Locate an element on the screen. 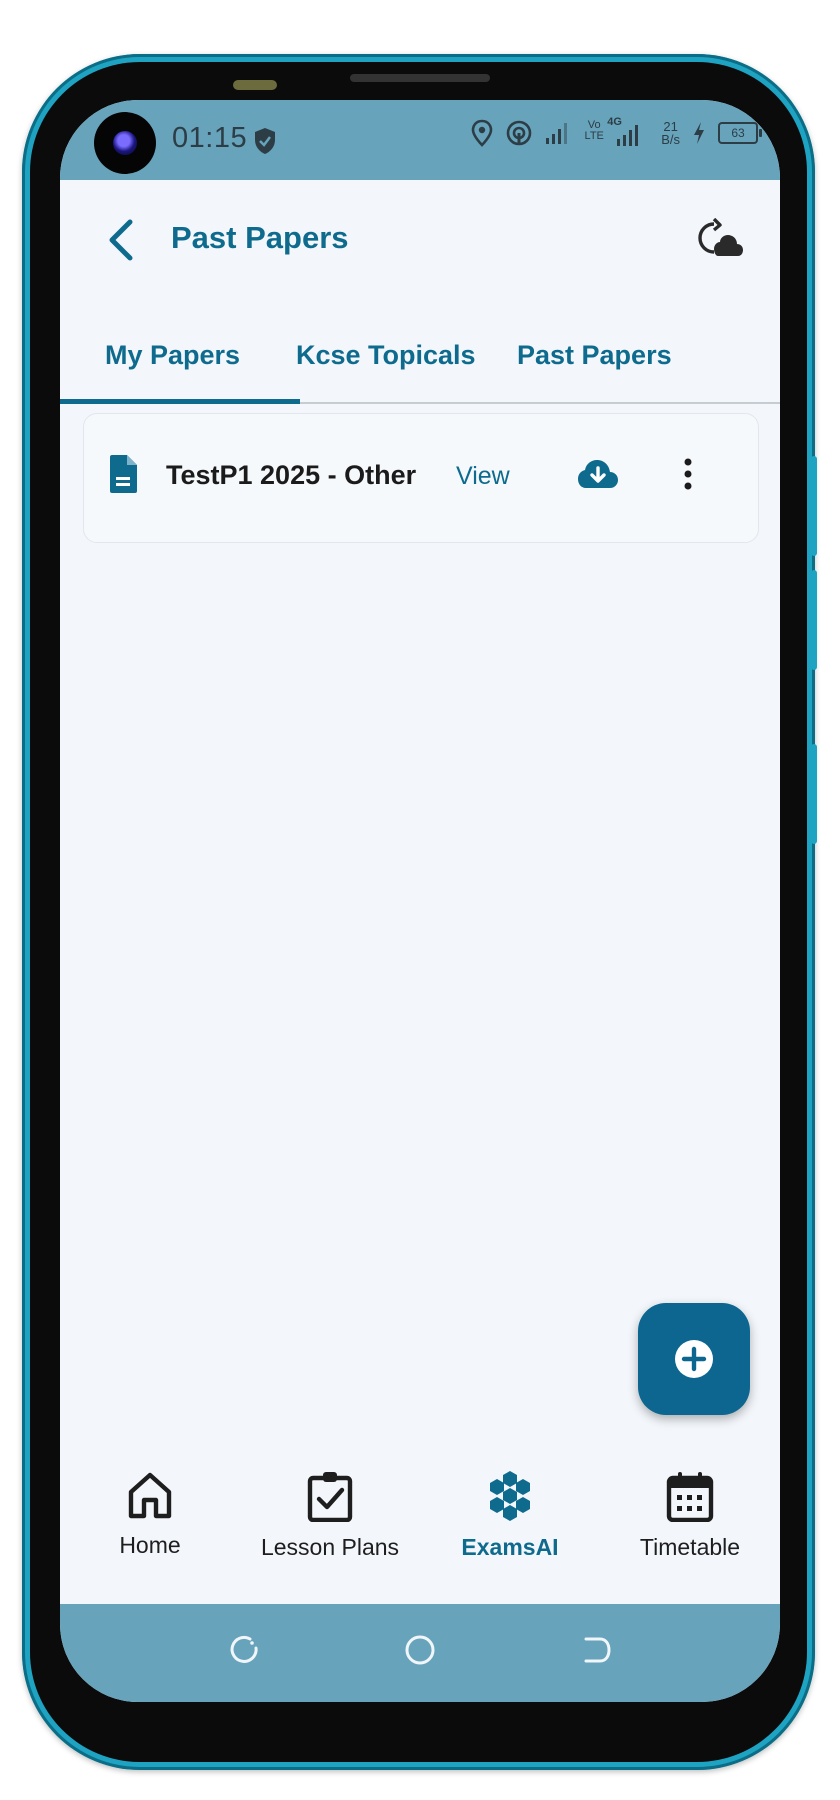 The width and height of the screenshot is (840, 1800). tab-kcse-topicals: Kcse Topicals is located at coordinates (386, 355).